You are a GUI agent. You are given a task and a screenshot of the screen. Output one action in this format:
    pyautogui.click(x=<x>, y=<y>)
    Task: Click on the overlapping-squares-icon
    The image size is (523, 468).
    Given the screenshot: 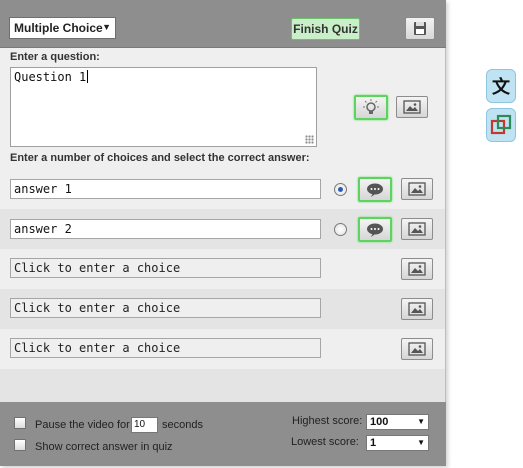 What is the action you would take?
    pyautogui.click(x=501, y=124)
    